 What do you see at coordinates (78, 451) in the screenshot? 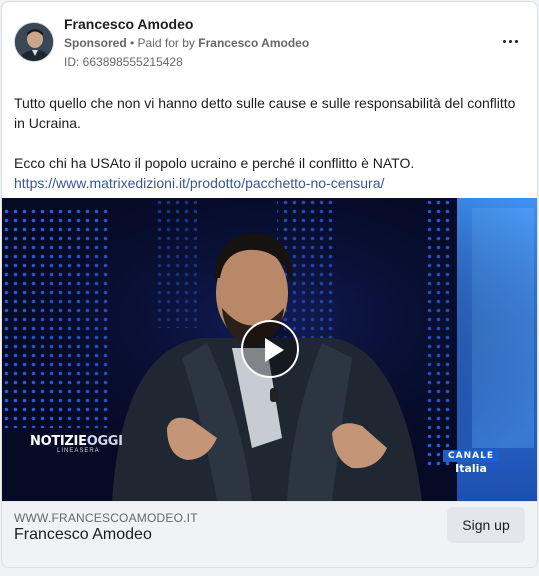
I see `show-logo-sub: LINEASERA` at bounding box center [78, 451].